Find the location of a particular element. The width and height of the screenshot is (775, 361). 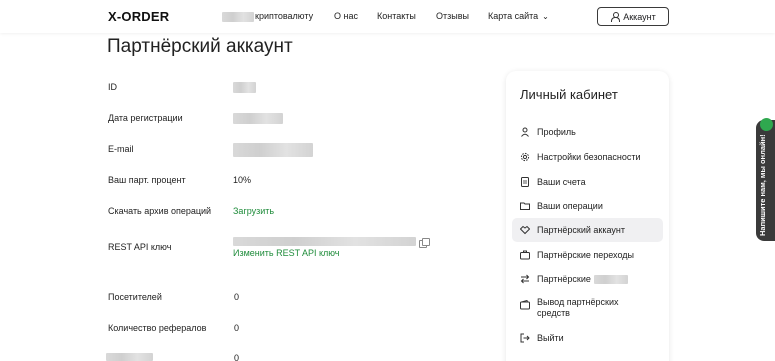

nav-link-reviews: Отзывы is located at coordinates (452, 16).